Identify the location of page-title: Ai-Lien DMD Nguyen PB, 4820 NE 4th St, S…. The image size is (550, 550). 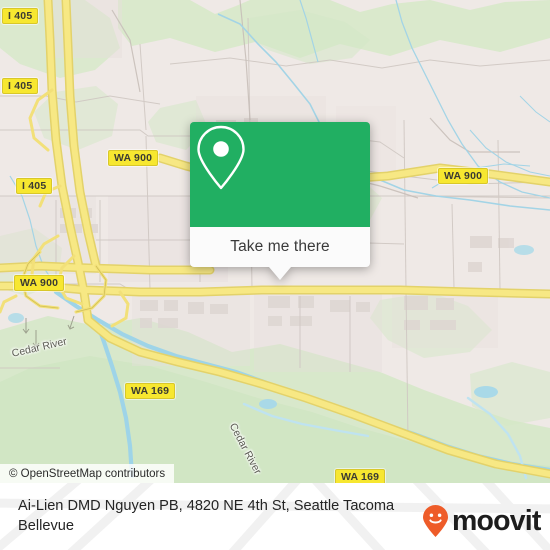
(206, 516).